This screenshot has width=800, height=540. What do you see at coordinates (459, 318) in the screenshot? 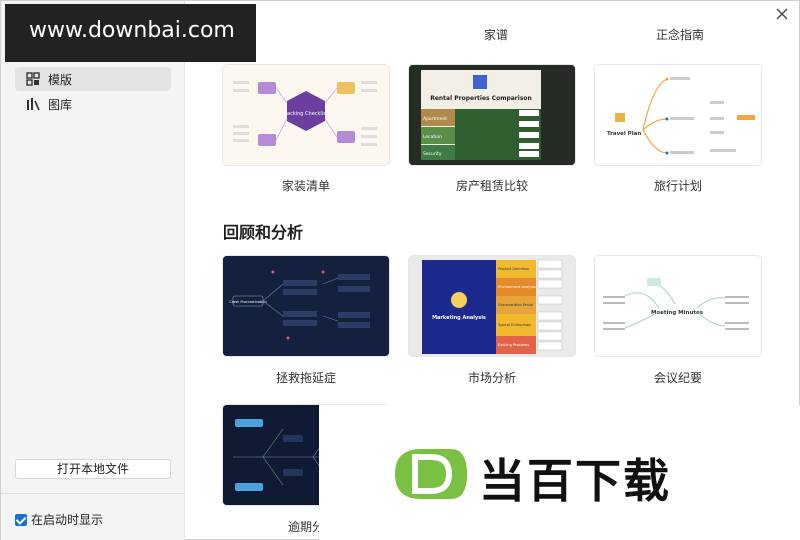
I see `thumb-title: Marketing Analysis` at bounding box center [459, 318].